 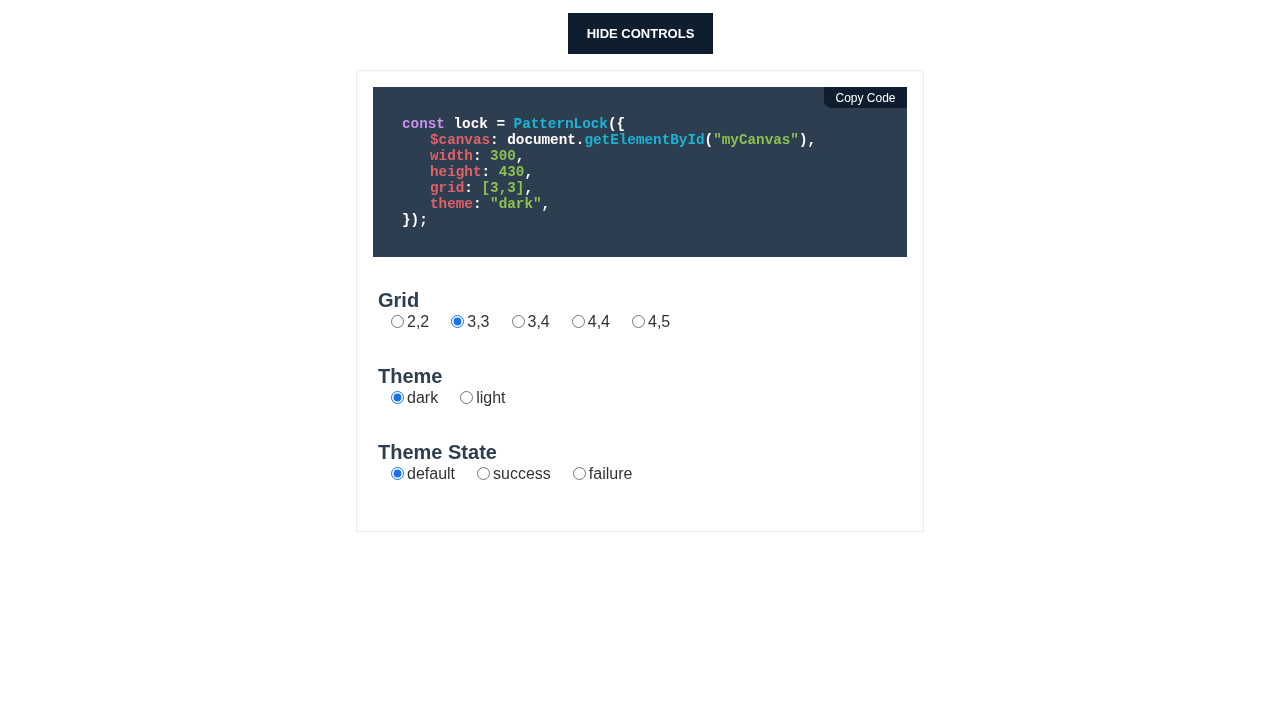 What do you see at coordinates (640, 33) in the screenshot?
I see `hide-controls-button: HIDE CONTROLS` at bounding box center [640, 33].